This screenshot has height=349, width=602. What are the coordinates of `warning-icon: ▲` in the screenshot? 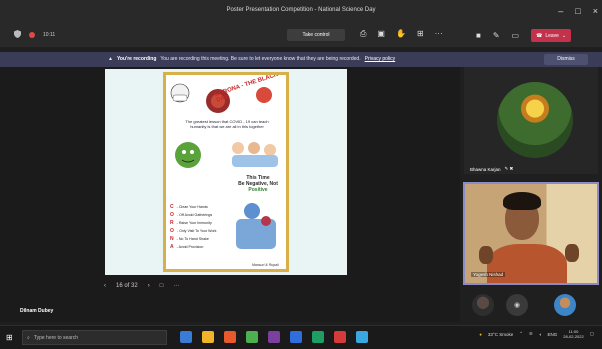 It's located at (110, 59).